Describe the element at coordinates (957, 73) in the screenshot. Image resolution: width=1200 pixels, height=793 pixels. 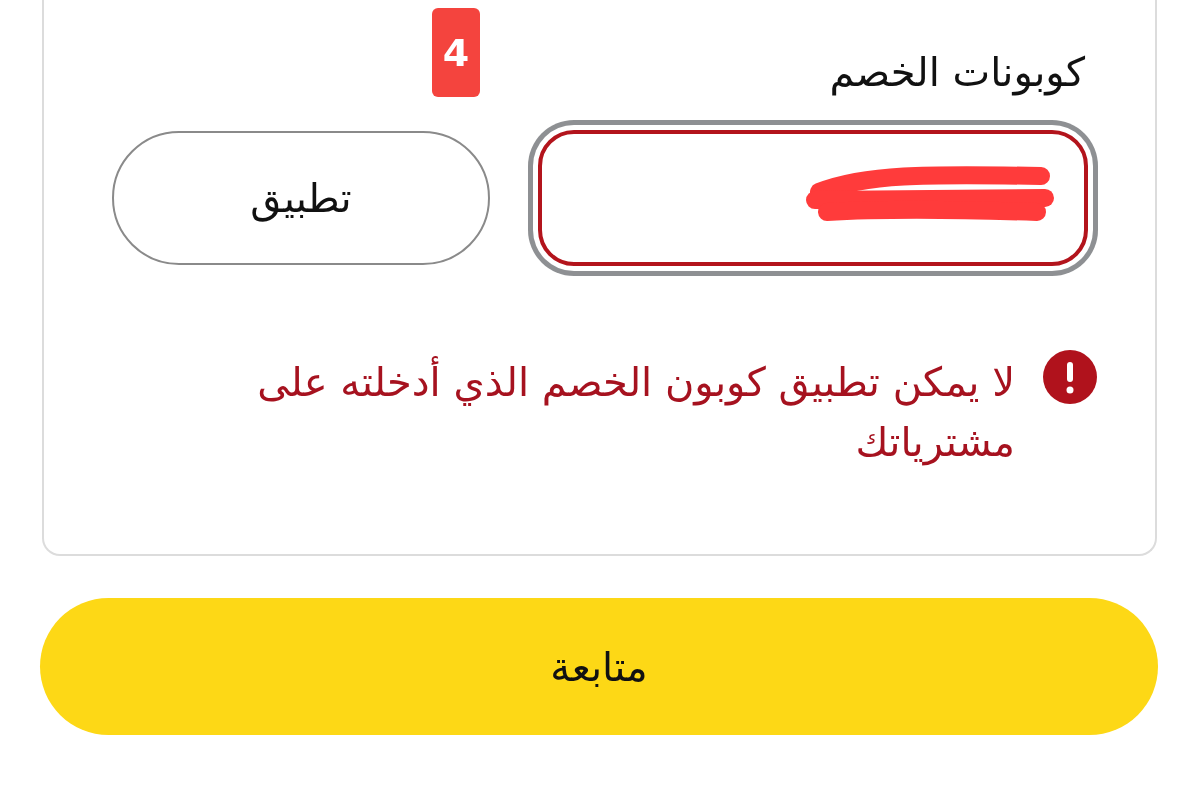
I see `coupon-label: كوبونات الخصم` at that location.